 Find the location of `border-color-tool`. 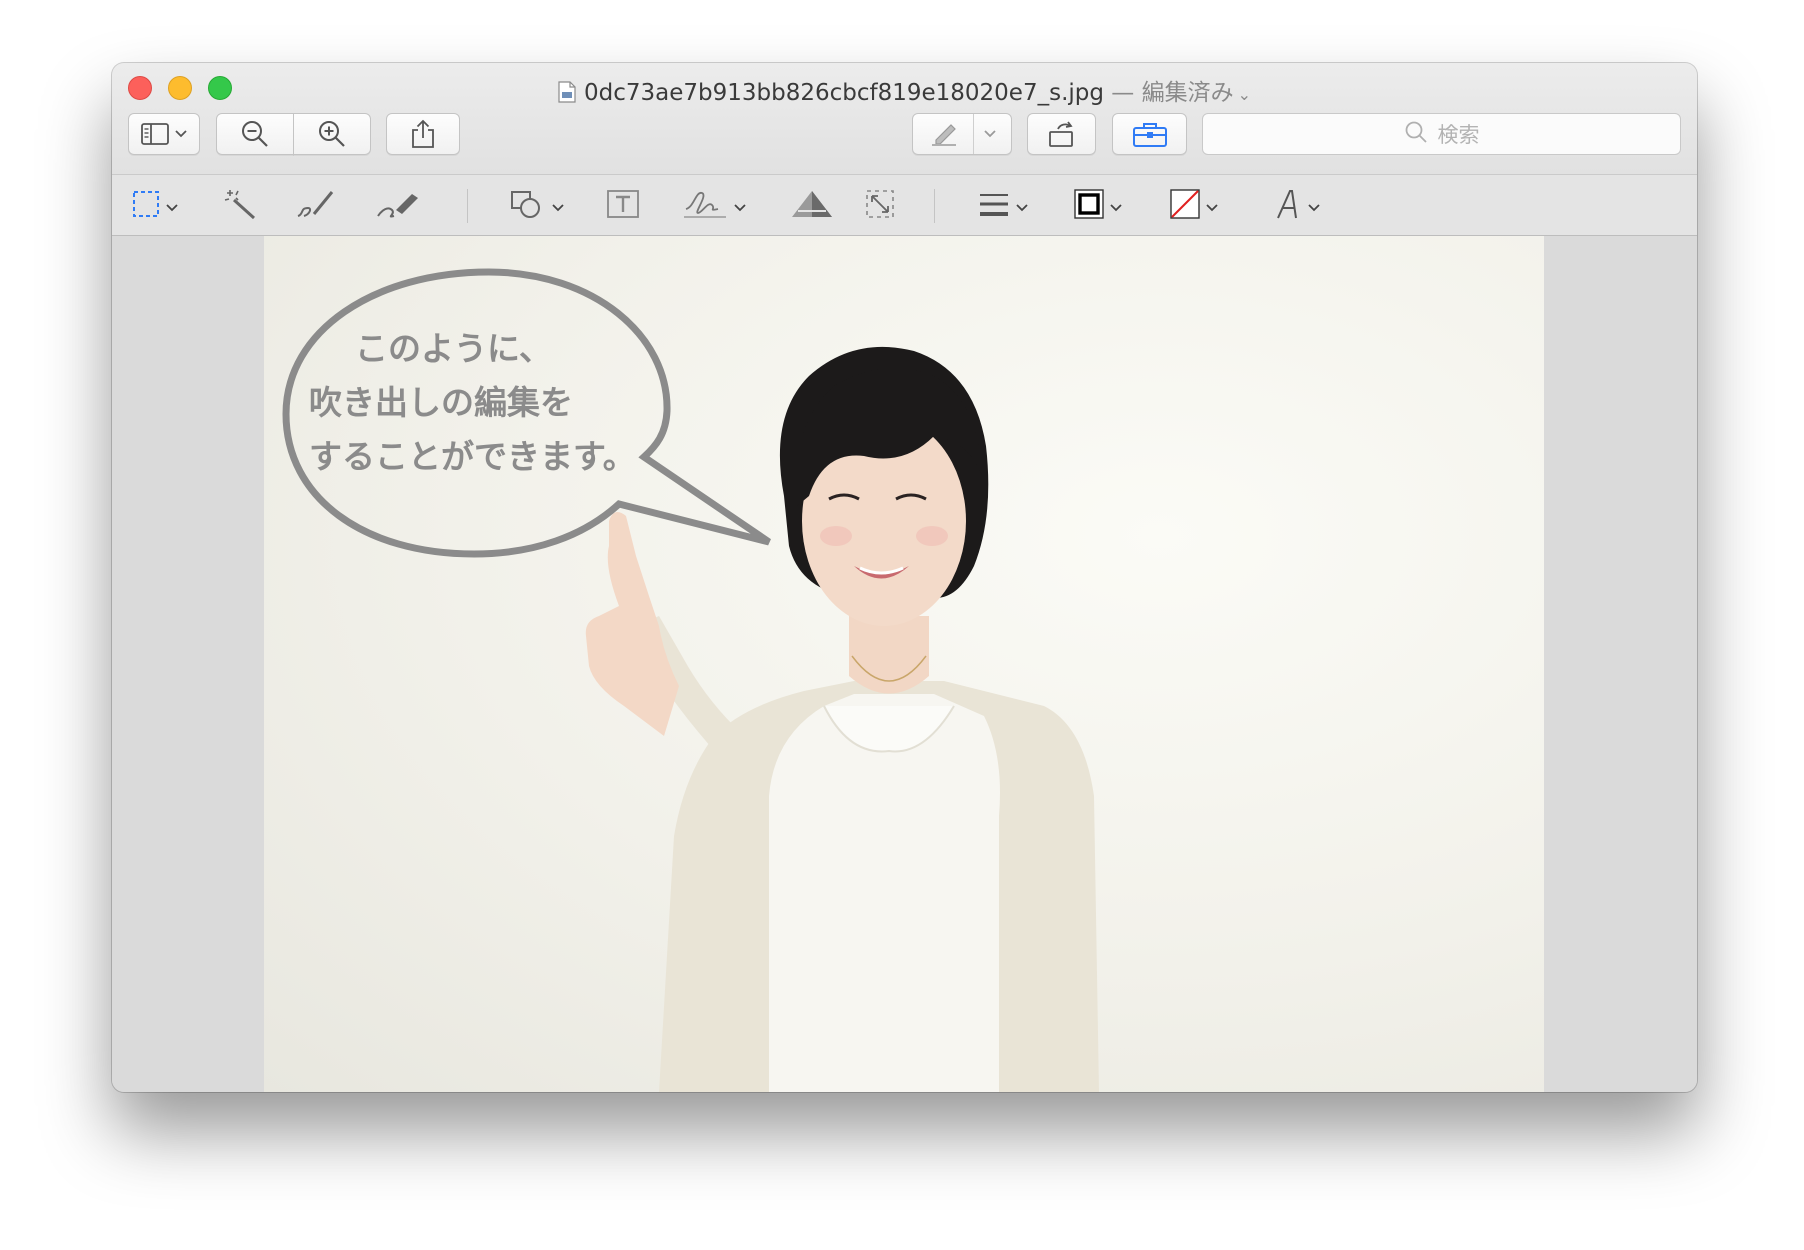

border-color-tool is located at coordinates (1098, 206).